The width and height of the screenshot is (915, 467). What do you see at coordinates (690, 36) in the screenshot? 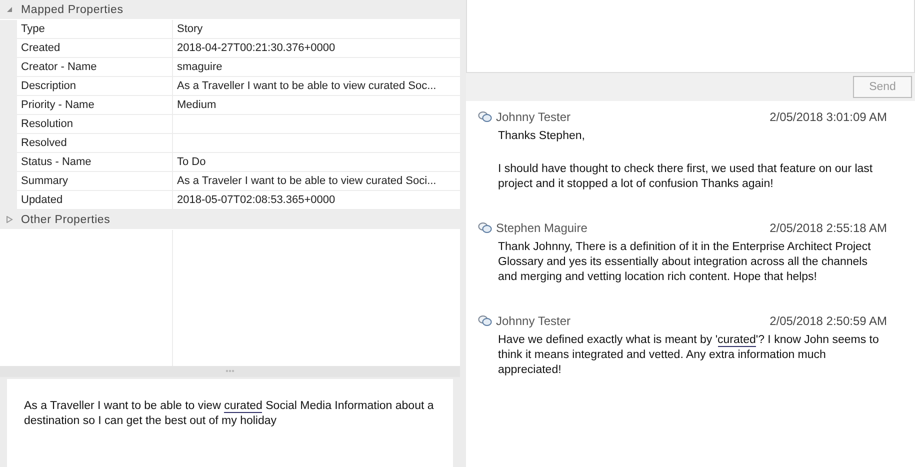
I see `message-input` at bounding box center [690, 36].